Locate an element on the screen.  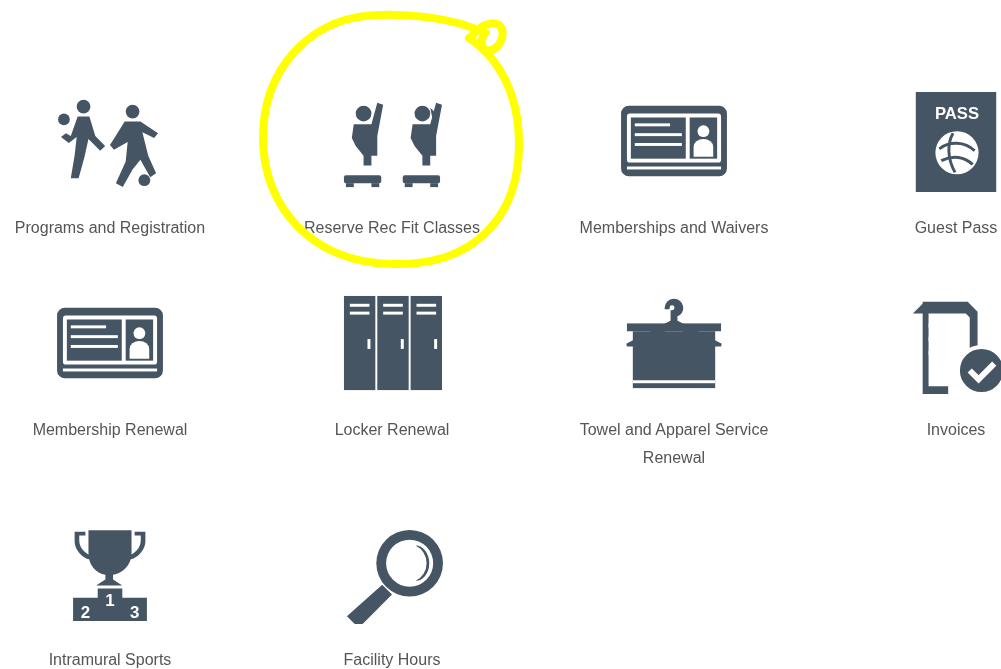
tile-link: Locker Renewal is located at coordinates (392, 430).